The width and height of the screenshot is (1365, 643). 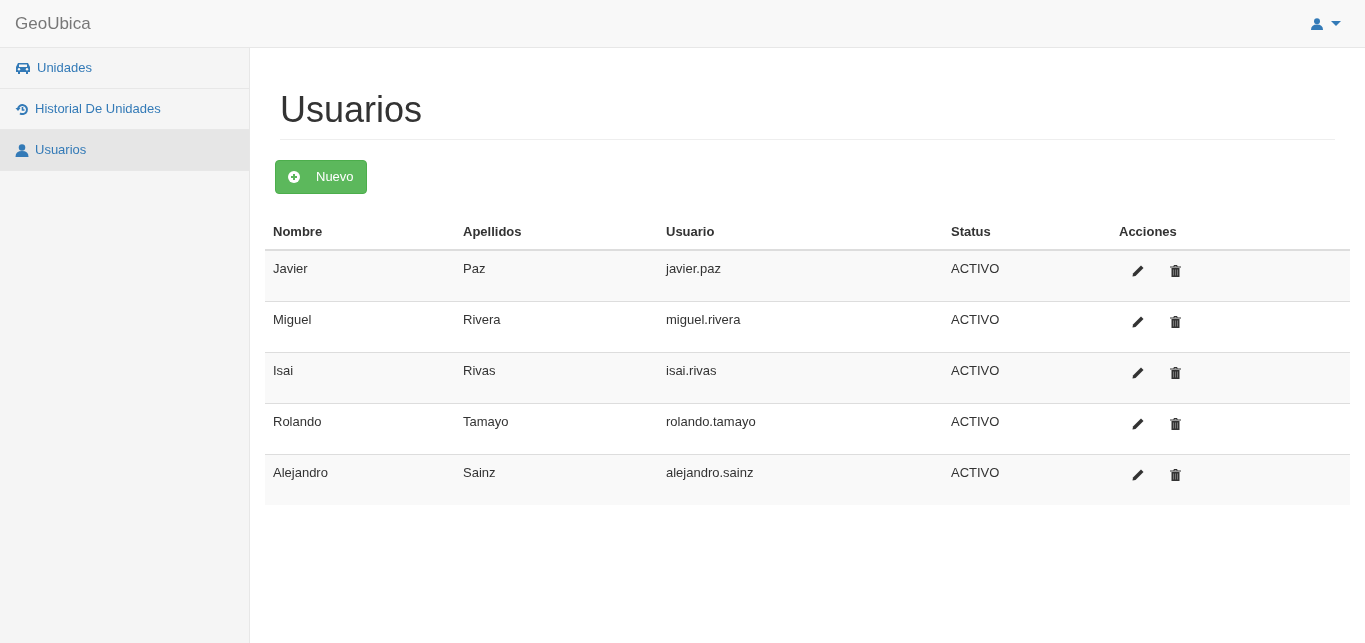 What do you see at coordinates (360, 276) in the screenshot?
I see `table-cell: Javier` at bounding box center [360, 276].